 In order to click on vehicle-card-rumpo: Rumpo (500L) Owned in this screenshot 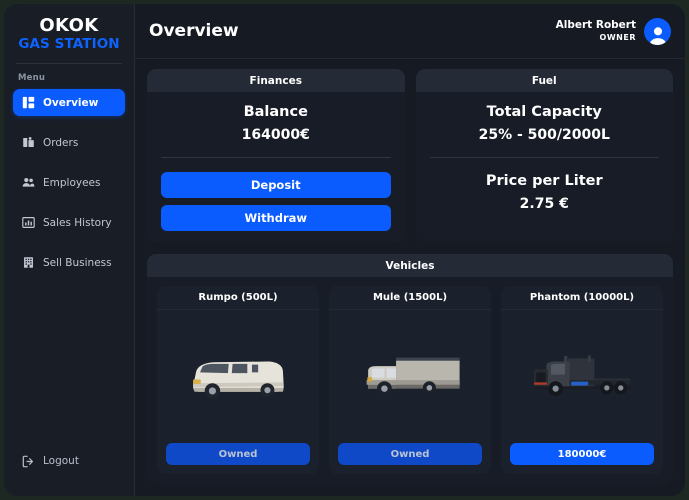, I will do `click(238, 380)`.